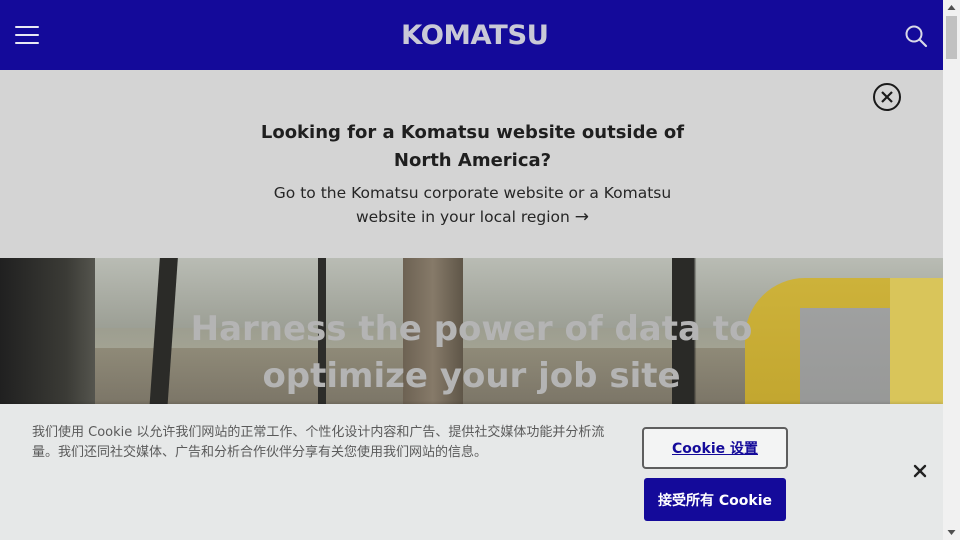 The image size is (960, 544). I want to click on close-x-icon, so click(920, 471).